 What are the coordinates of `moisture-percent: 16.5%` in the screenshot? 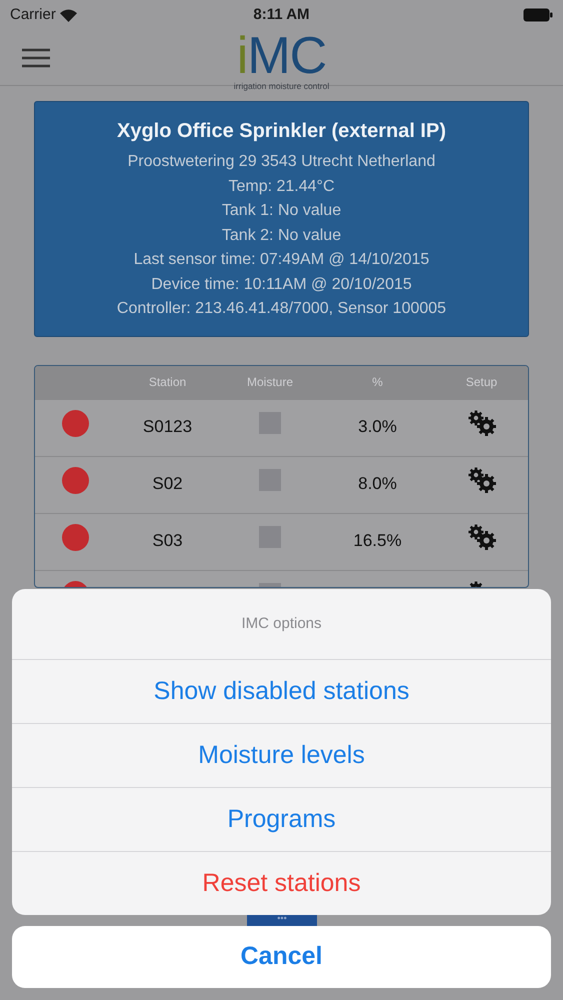 It's located at (377, 540).